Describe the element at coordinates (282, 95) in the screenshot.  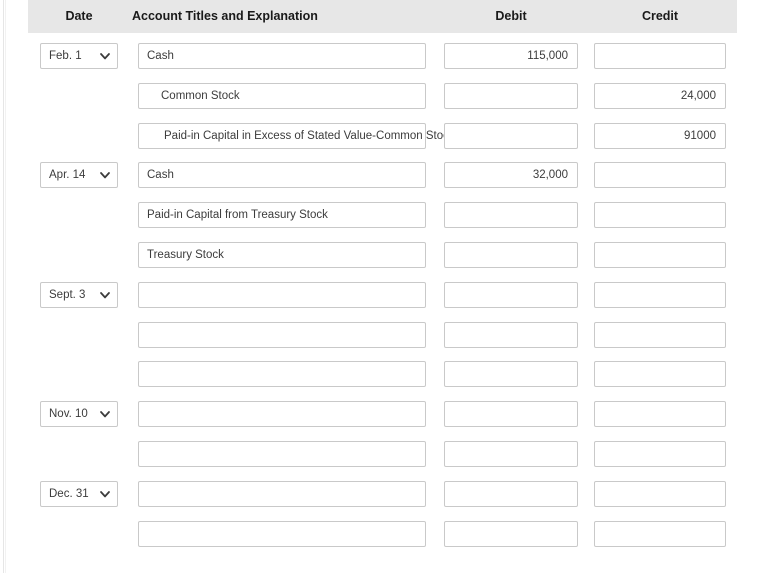
I see `account-title-input-1: Common Stock` at that location.